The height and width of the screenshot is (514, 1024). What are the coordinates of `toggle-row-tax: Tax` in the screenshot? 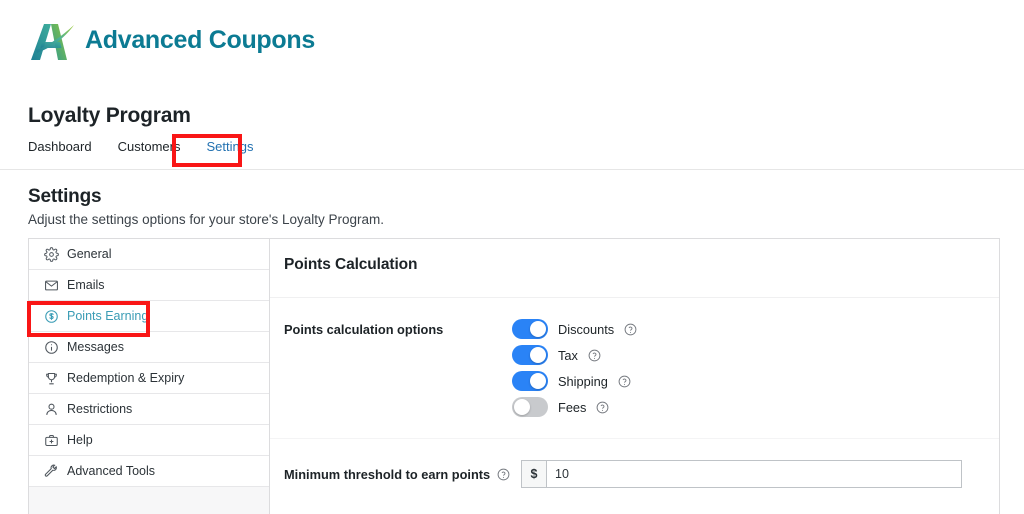 It's located at (574, 355).